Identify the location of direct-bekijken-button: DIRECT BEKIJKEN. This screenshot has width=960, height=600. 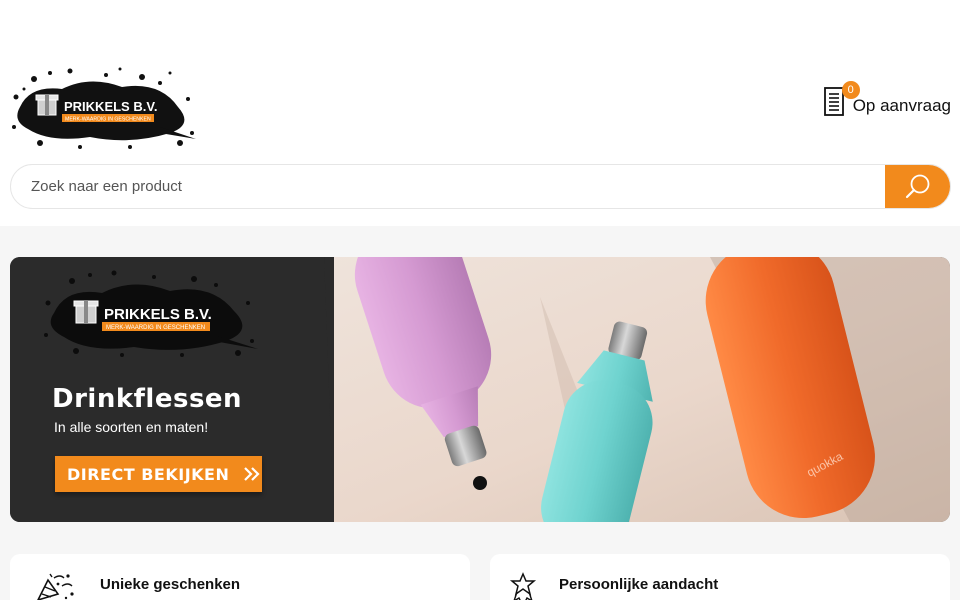
(158, 474).